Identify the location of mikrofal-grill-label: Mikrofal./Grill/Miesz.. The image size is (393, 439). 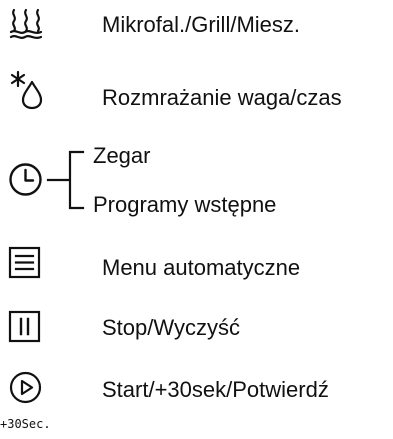
(201, 24).